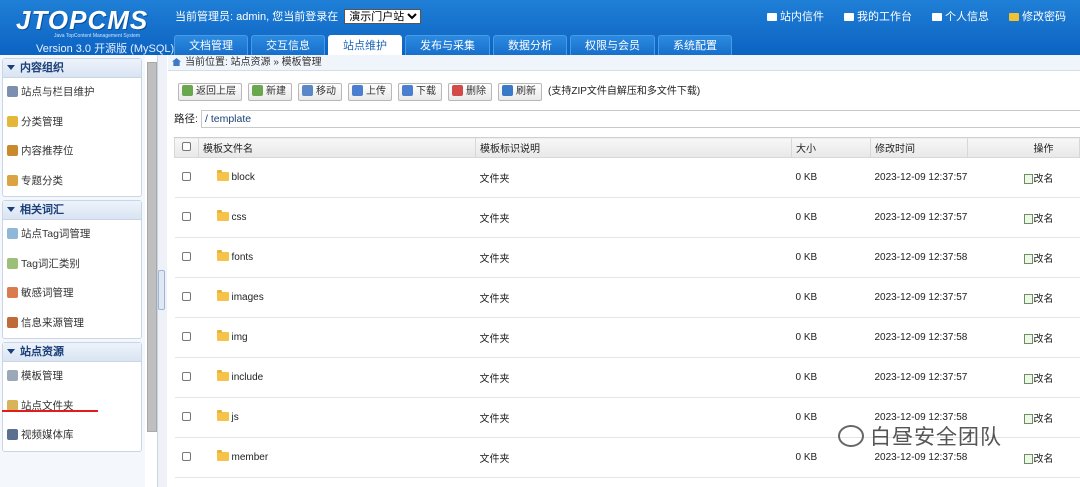  Describe the element at coordinates (161, 290) in the screenshot. I see `collapse-handle` at that location.